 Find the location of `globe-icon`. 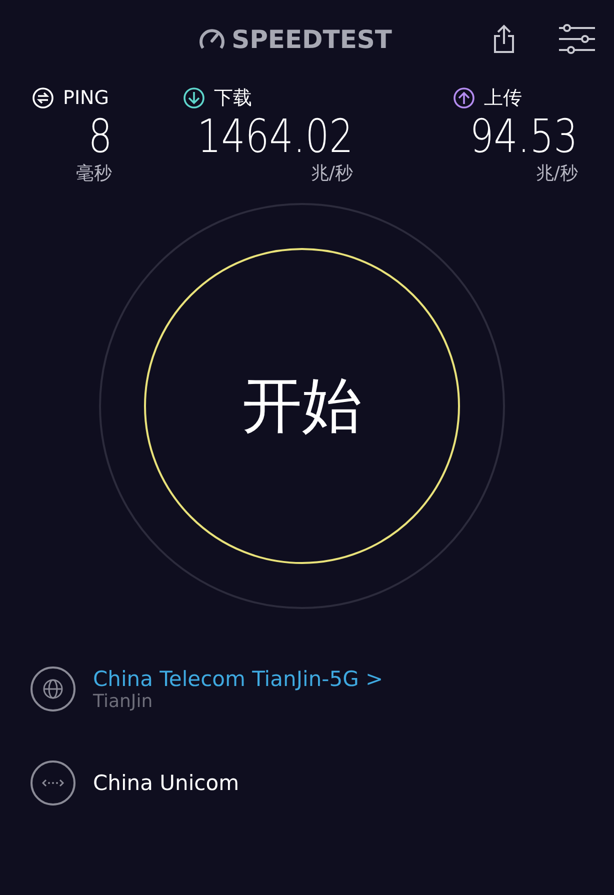

globe-icon is located at coordinates (53, 689).